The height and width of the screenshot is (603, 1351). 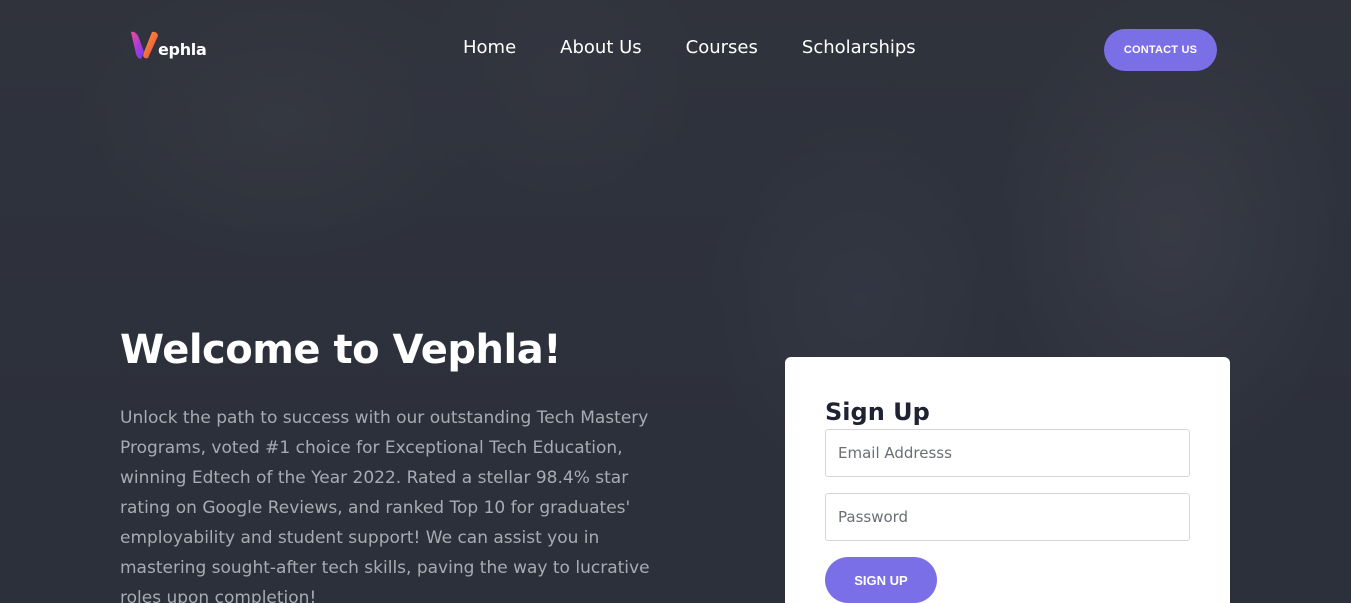 I want to click on logo-text: ephla, so click(x=182, y=49).